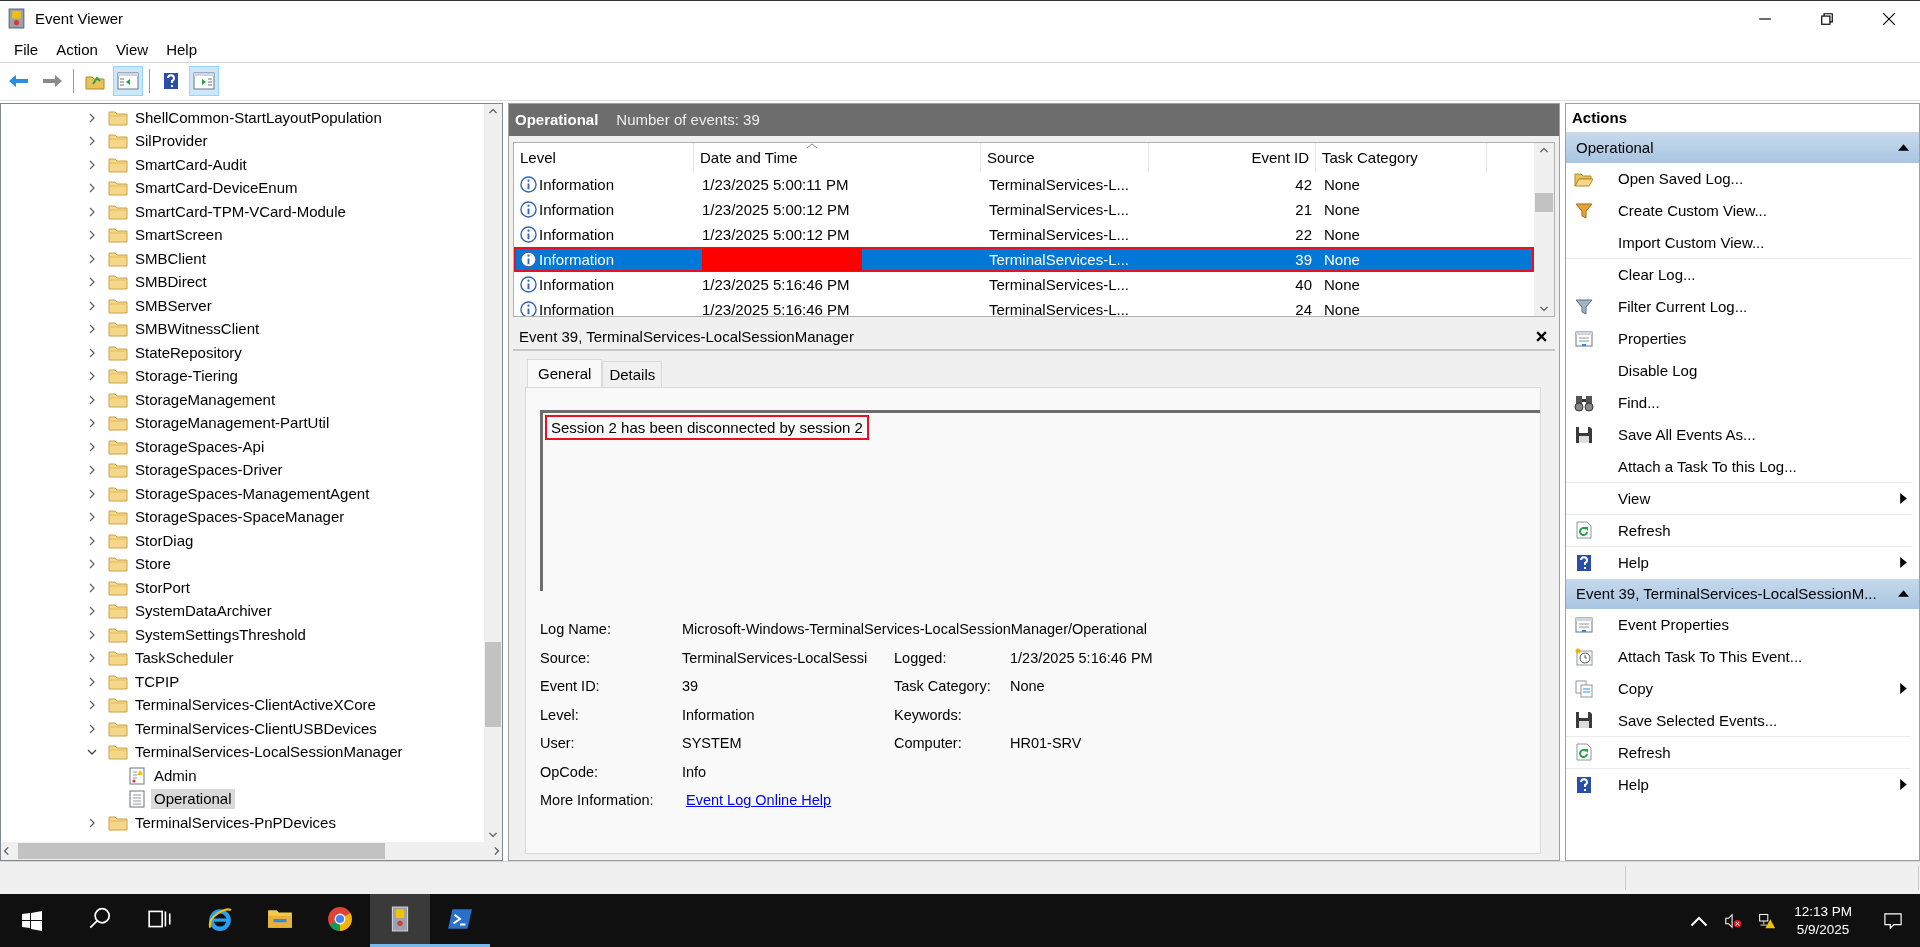  I want to click on column-header: Level, so click(604, 157).